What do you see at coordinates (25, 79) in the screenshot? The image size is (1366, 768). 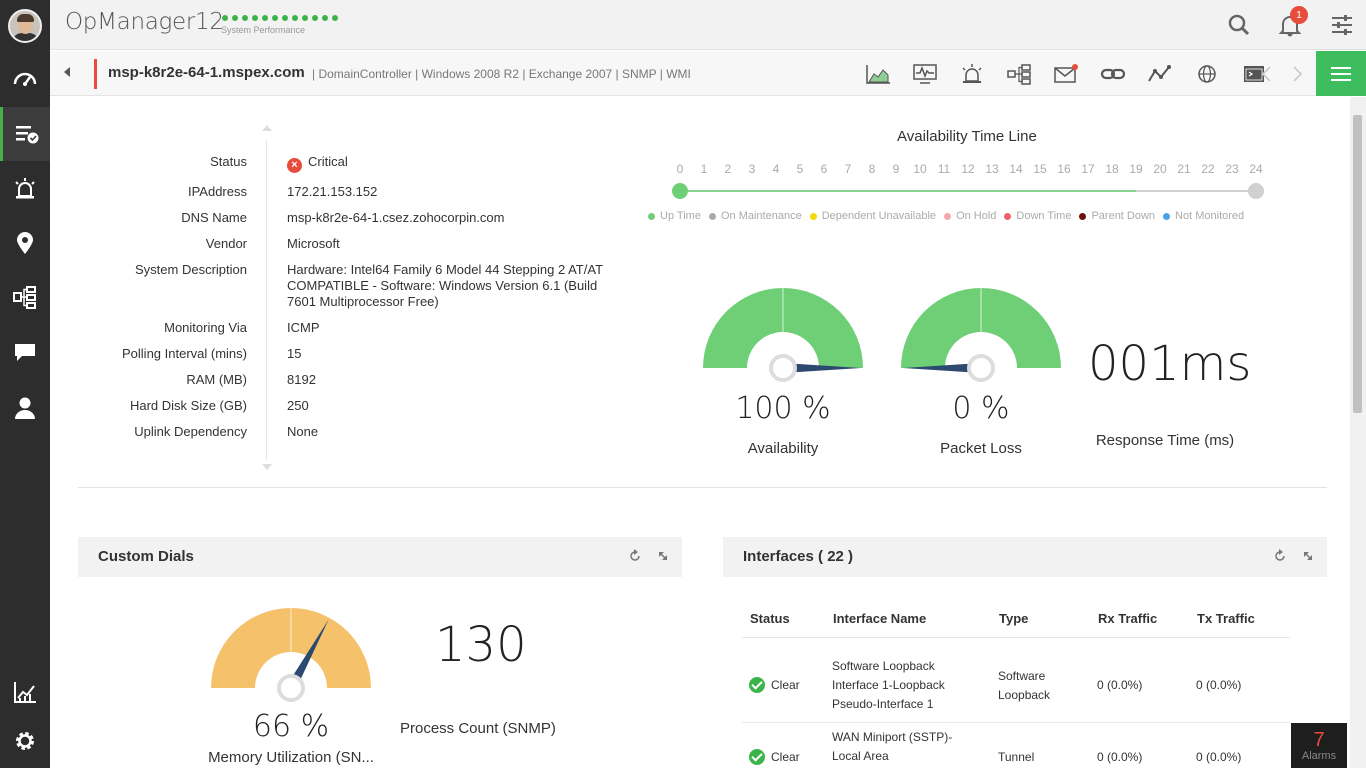 I see `dashboard-icon` at bounding box center [25, 79].